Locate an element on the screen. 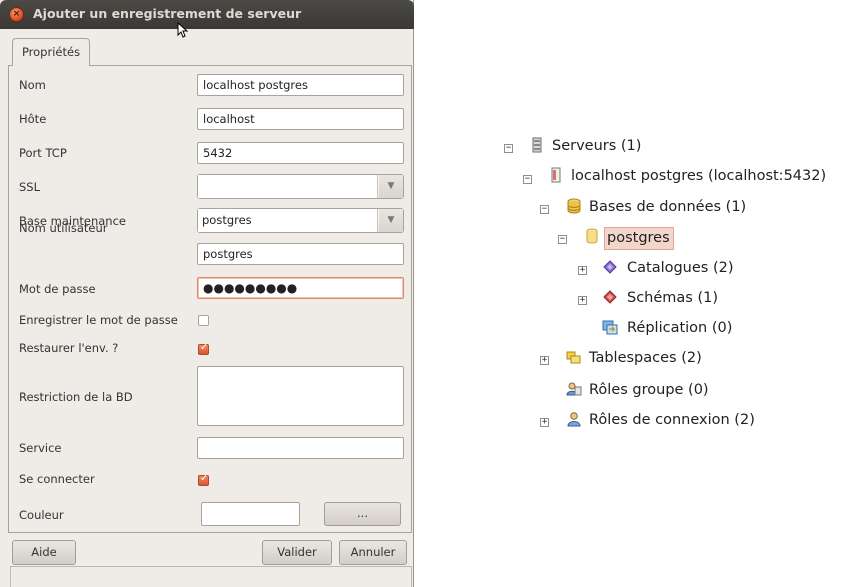 Image resolution: width=854 pixels, height=587 pixels. tree-item-replication: Réplication (0) is located at coordinates (679, 328).